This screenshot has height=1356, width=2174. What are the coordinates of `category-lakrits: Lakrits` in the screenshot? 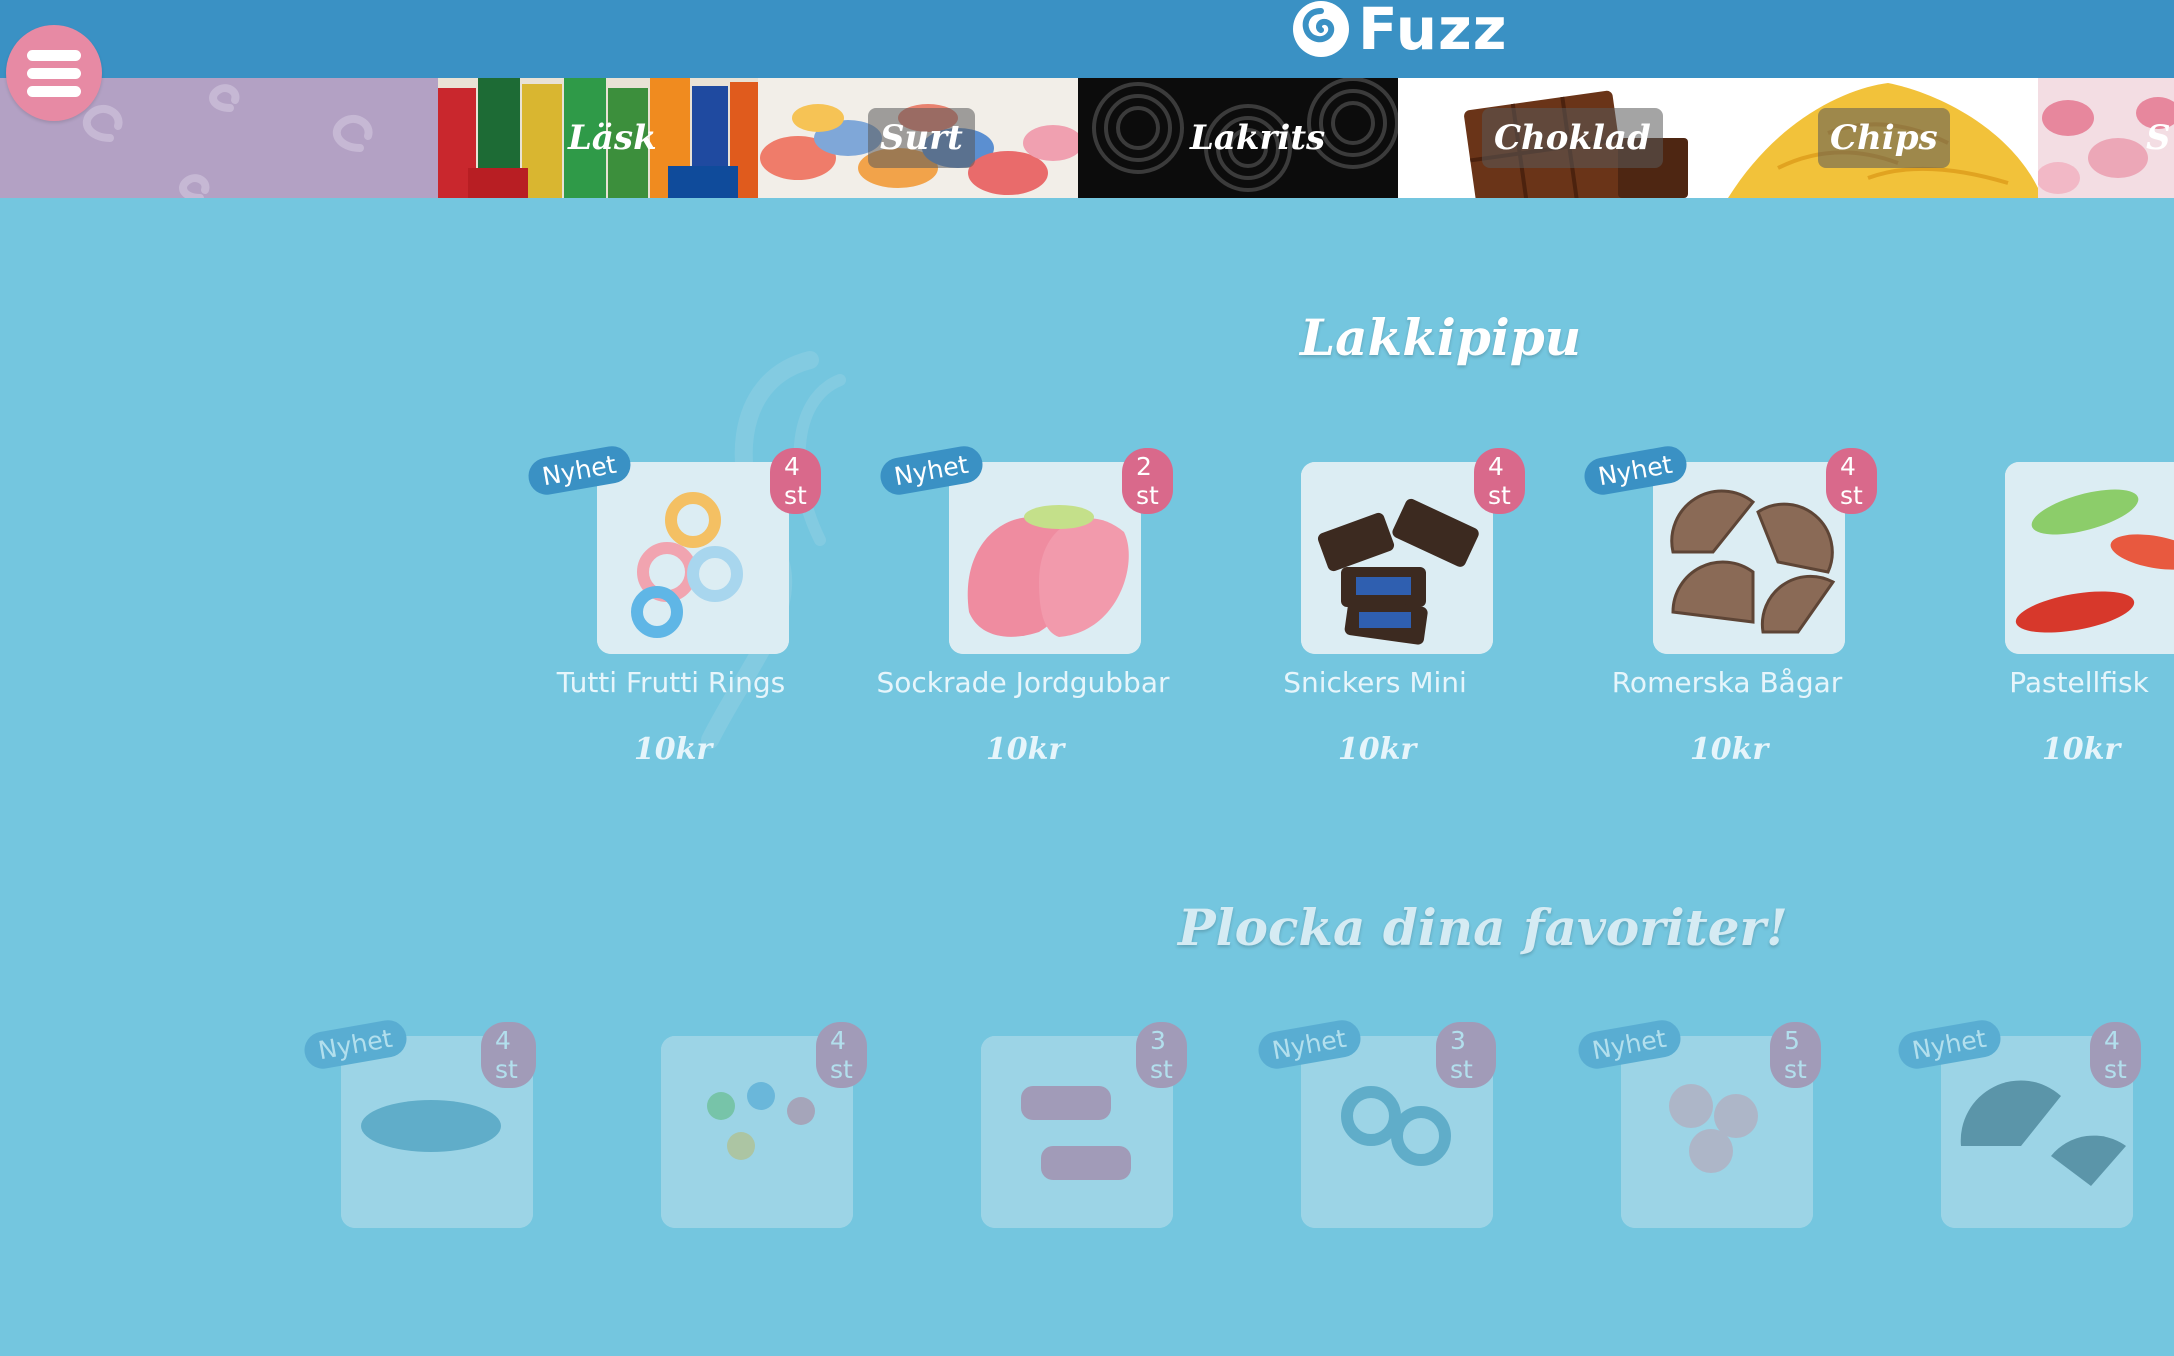 It's located at (1238, 138).